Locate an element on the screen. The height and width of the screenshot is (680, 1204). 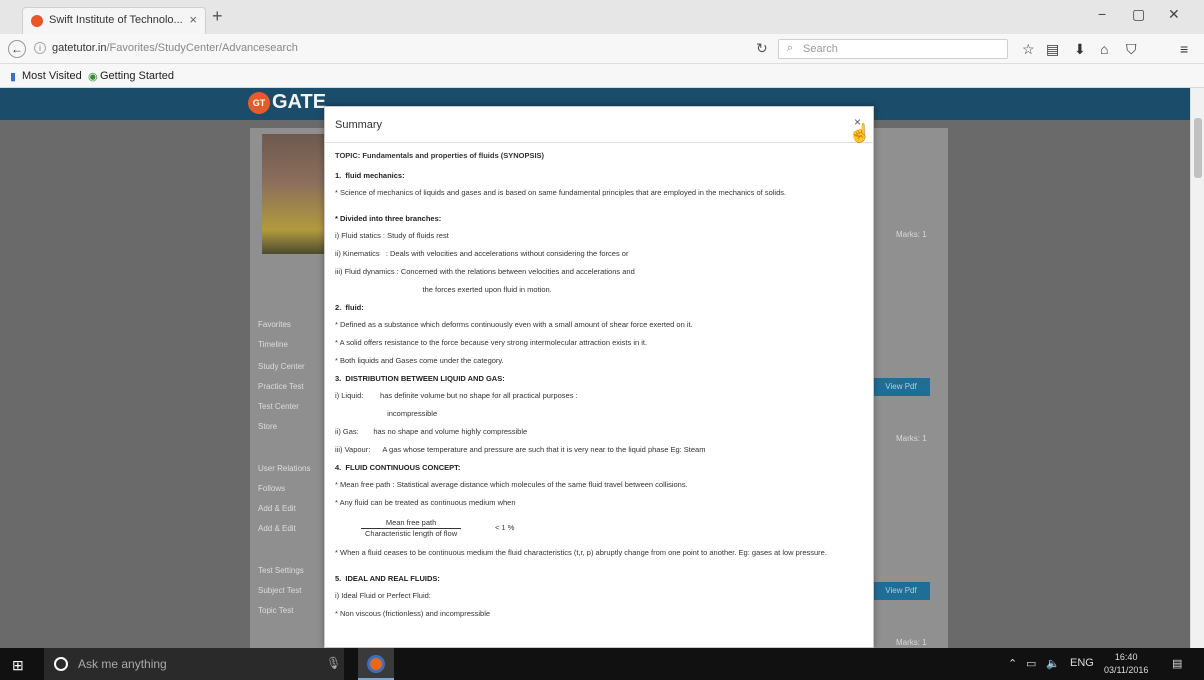
sidebar-item: Store is located at coordinates (267, 426).